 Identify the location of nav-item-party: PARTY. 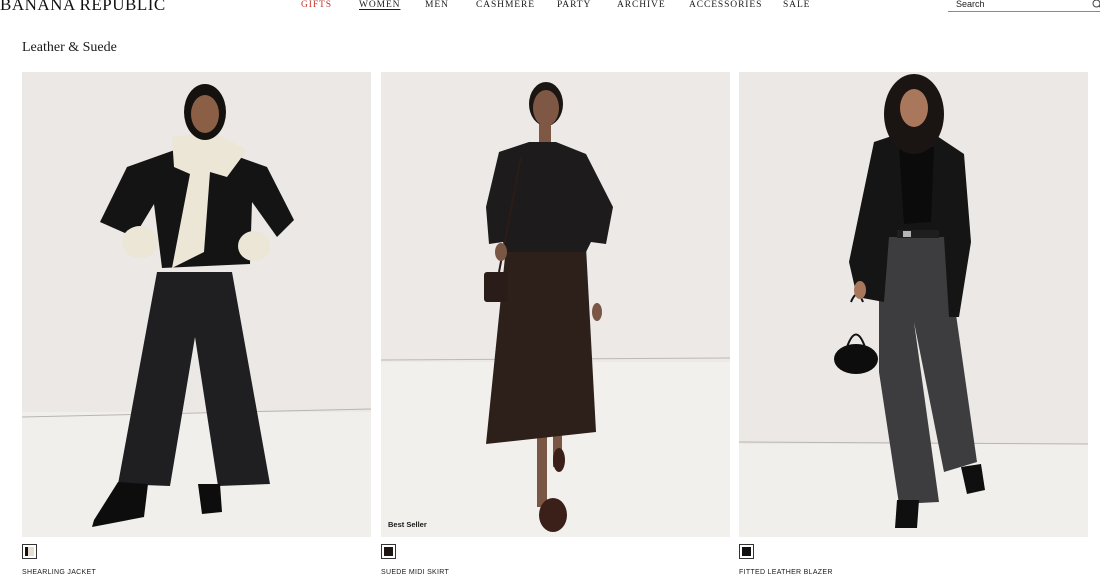
(574, 5).